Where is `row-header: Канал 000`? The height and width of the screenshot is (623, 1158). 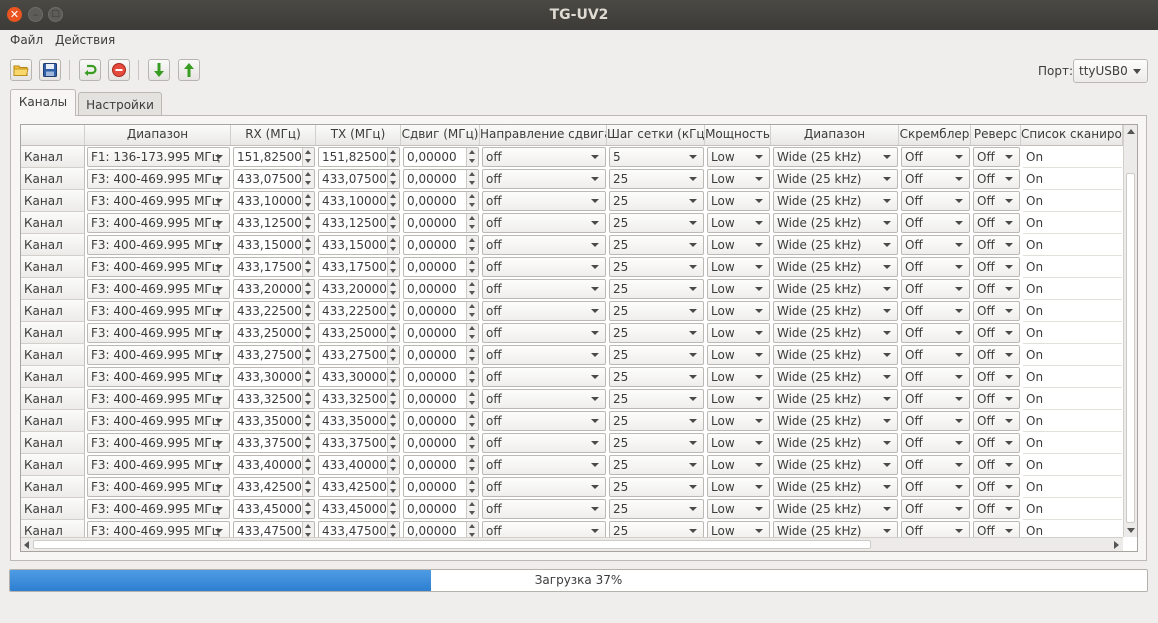 row-header: Канал 000 is located at coordinates (53, 166).